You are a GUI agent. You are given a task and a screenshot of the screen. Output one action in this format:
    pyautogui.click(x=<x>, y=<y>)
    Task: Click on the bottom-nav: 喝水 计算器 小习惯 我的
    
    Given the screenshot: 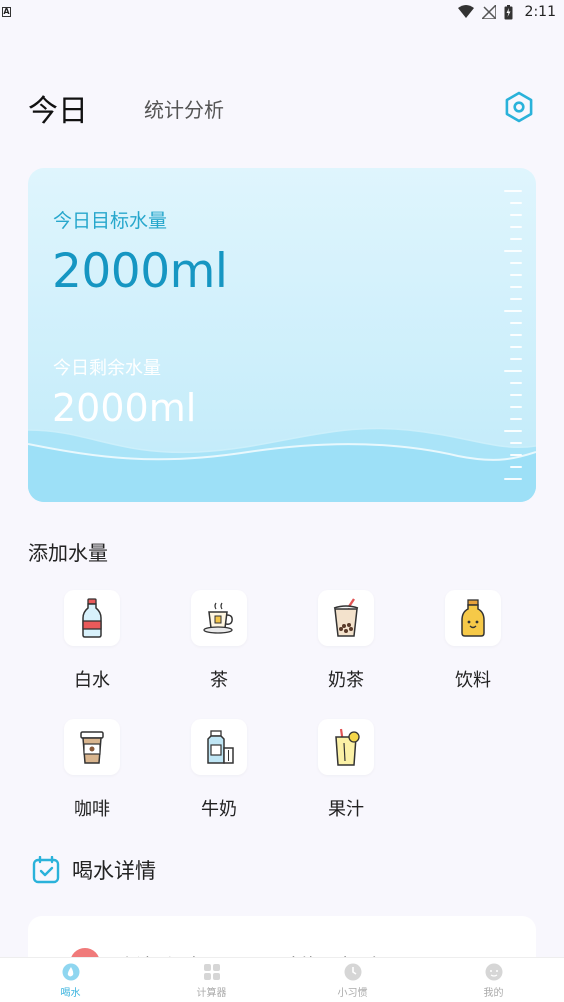 What is the action you would take?
    pyautogui.click(x=282, y=979)
    